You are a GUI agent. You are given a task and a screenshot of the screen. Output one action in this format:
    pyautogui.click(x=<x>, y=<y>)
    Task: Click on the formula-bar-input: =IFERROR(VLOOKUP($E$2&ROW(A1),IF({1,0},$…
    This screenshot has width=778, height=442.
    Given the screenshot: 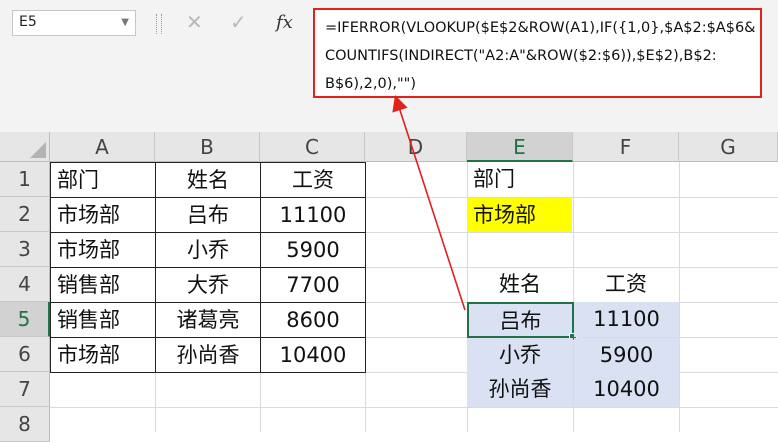 What is the action you would take?
    pyautogui.click(x=537, y=53)
    